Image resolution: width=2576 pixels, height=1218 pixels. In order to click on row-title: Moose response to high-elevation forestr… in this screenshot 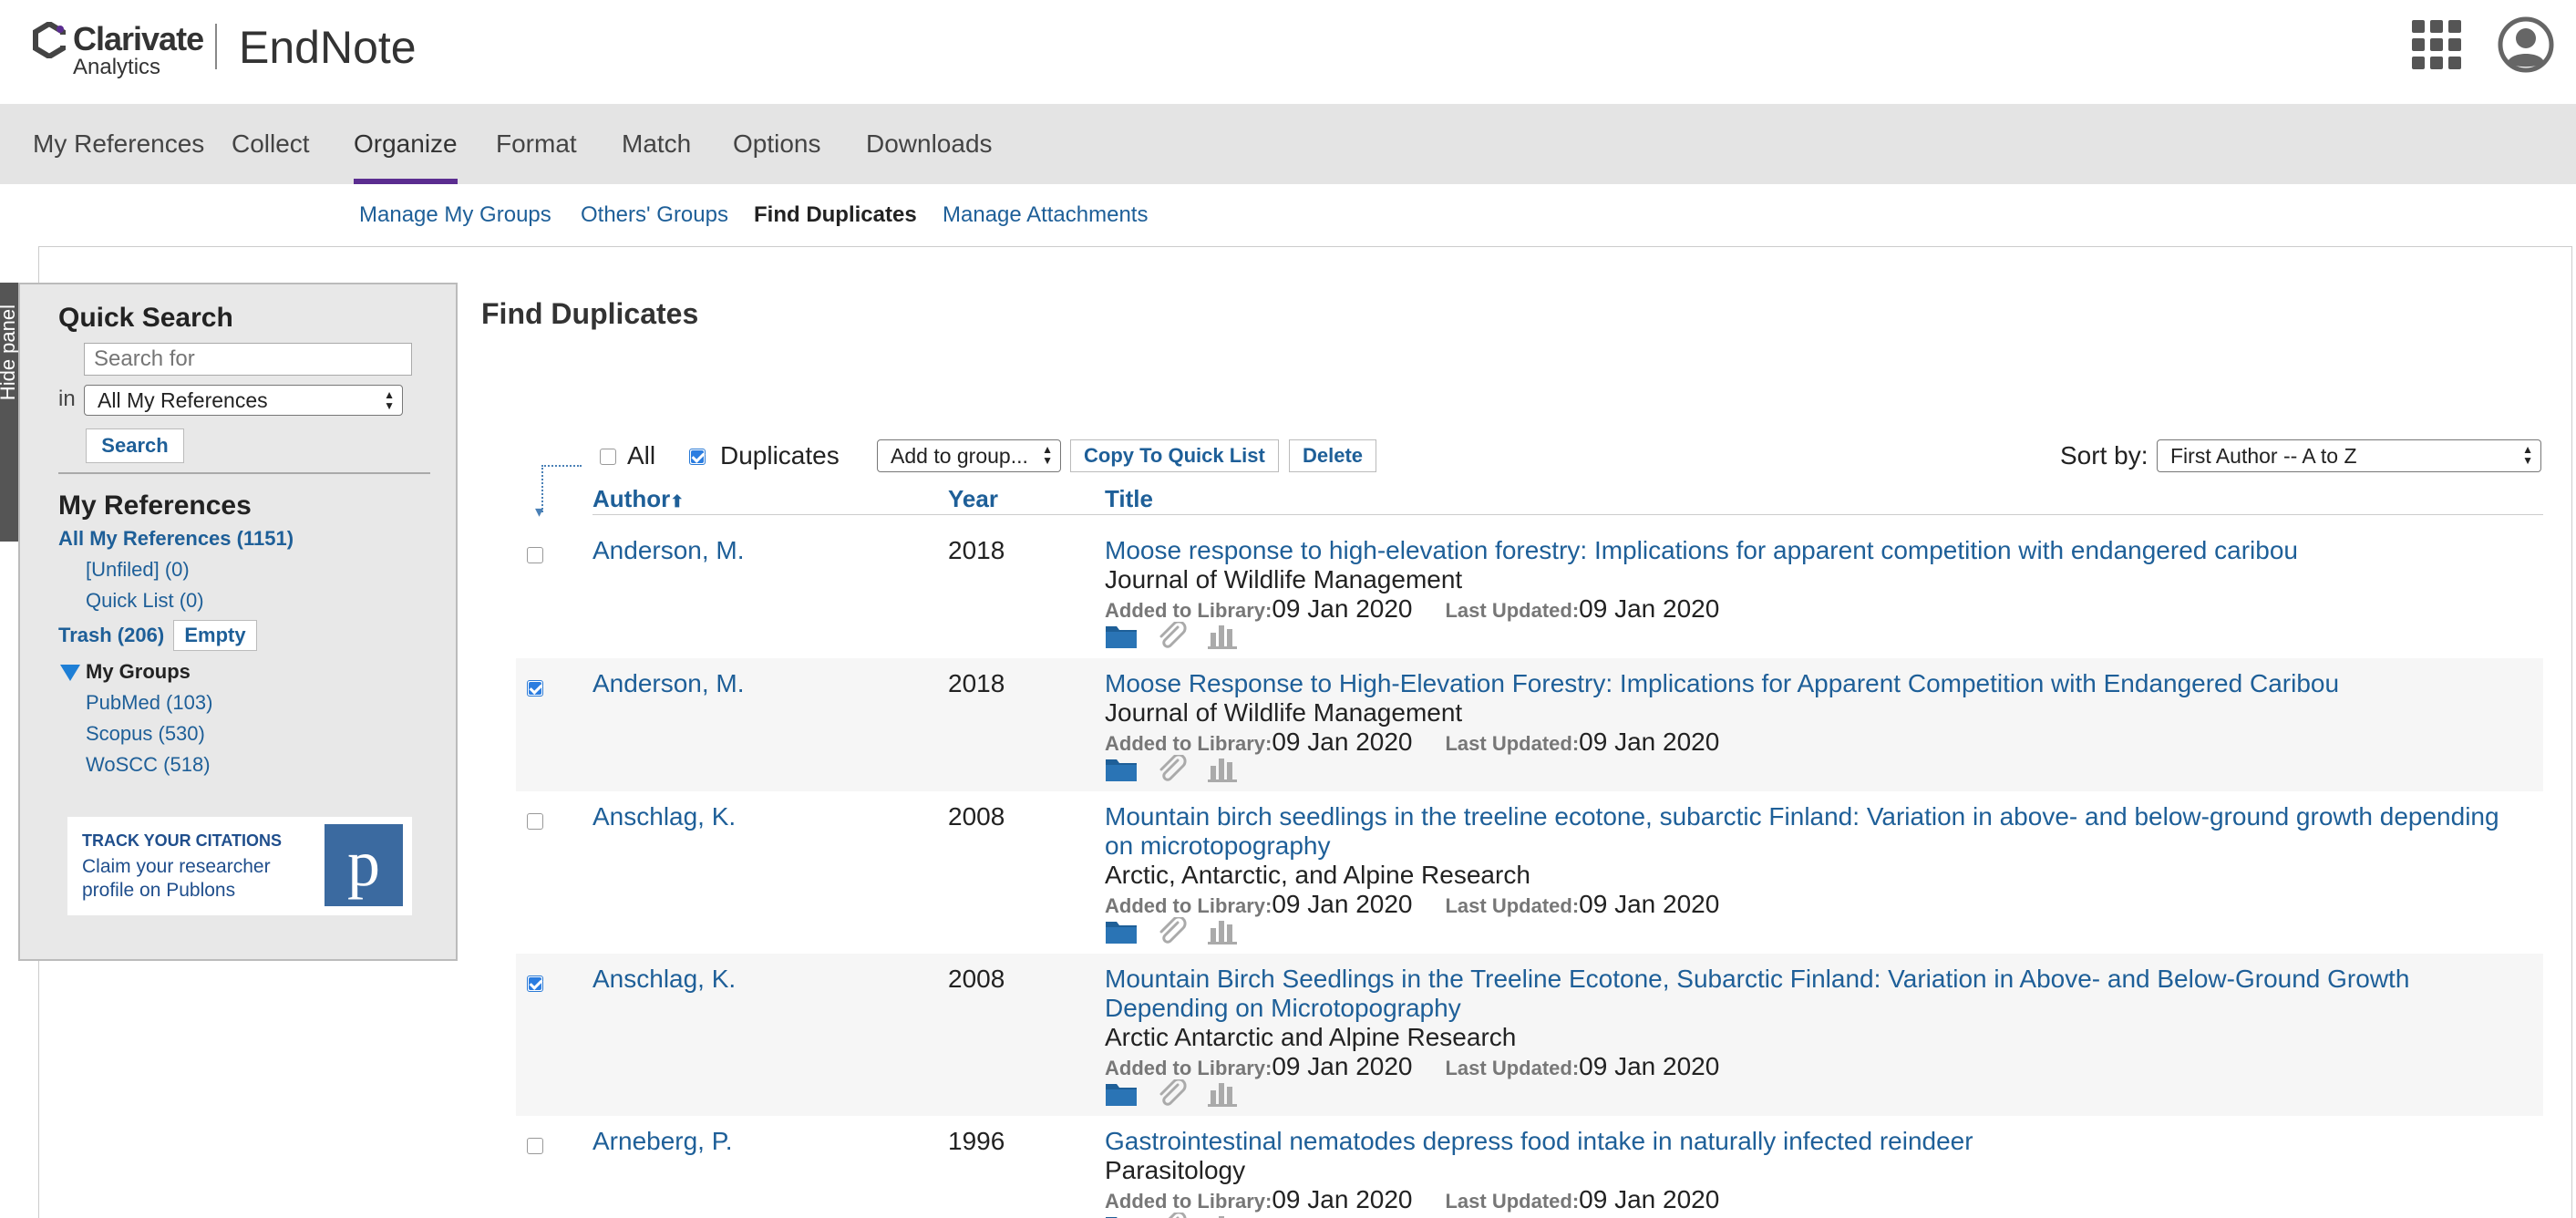, I will do `click(1807, 550)`.